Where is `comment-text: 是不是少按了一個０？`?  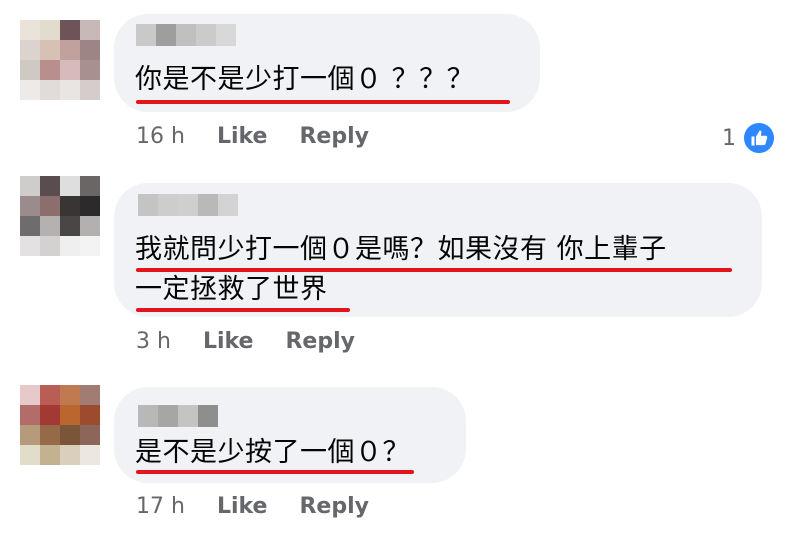
comment-text: 是不是少按了一個０？ is located at coordinates (272, 452).